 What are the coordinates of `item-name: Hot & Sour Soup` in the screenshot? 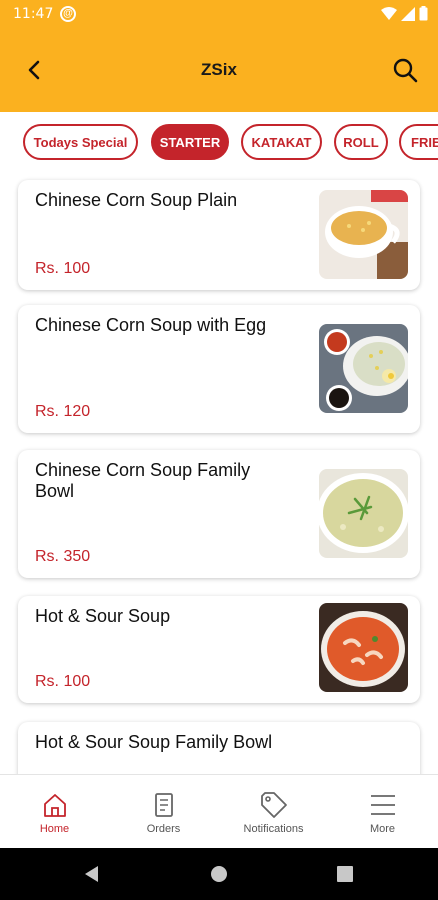 It's located at (103, 616).